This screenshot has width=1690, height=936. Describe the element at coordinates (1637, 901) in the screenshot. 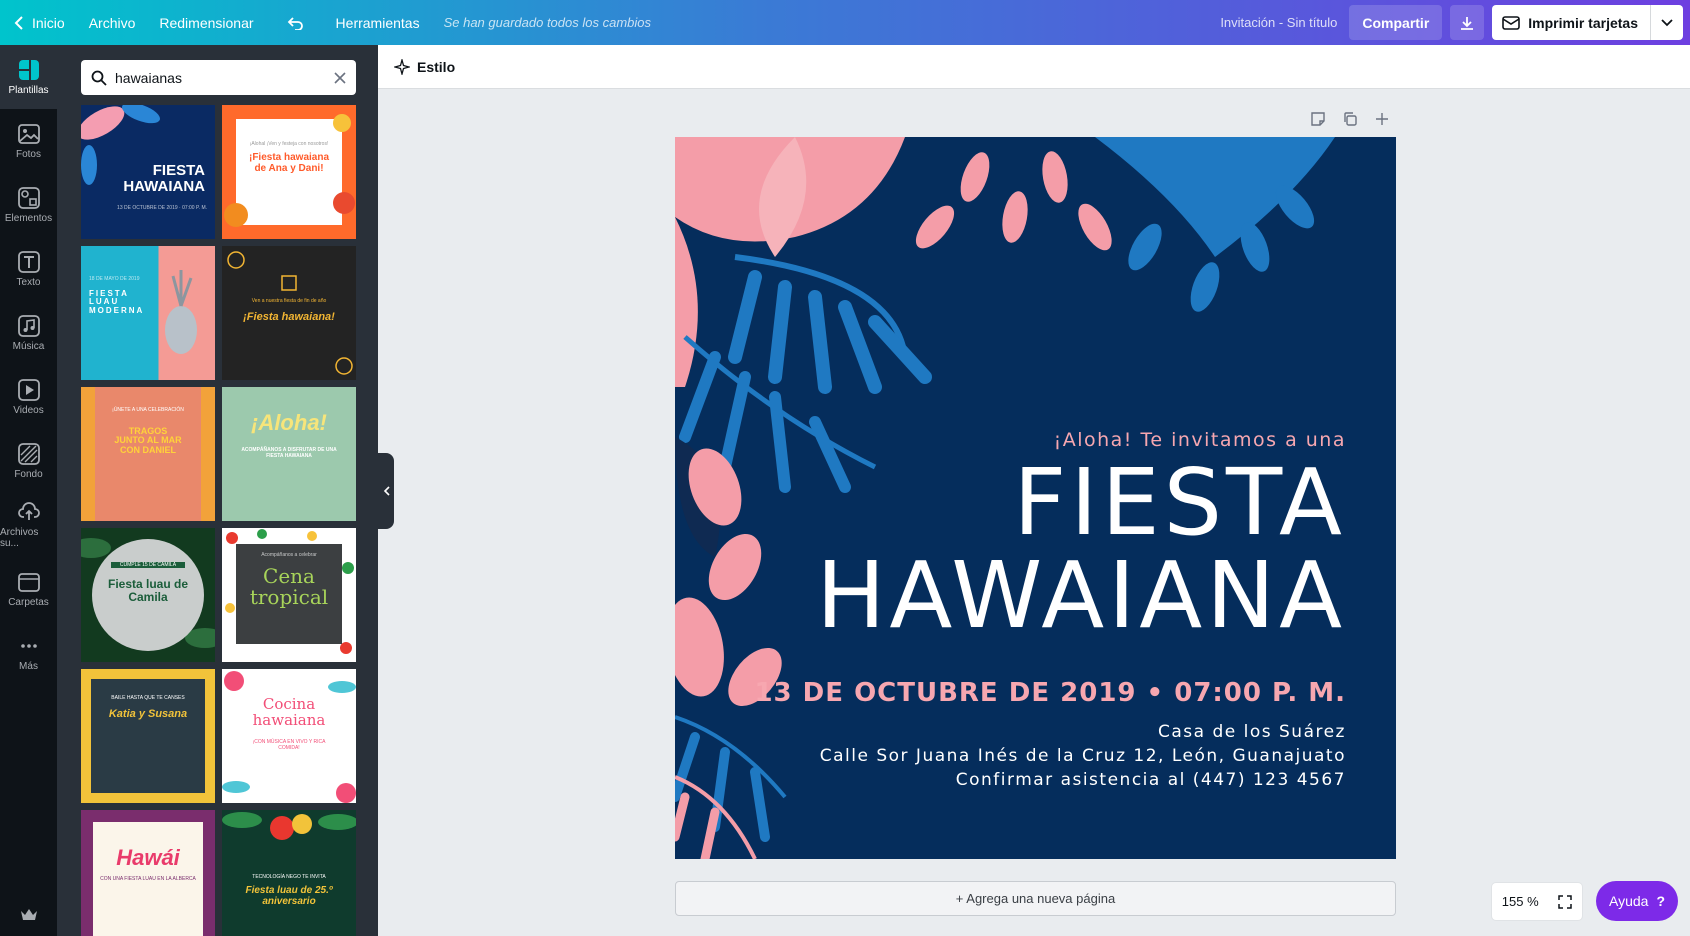

I see `help-button: Ayuda ?` at that location.